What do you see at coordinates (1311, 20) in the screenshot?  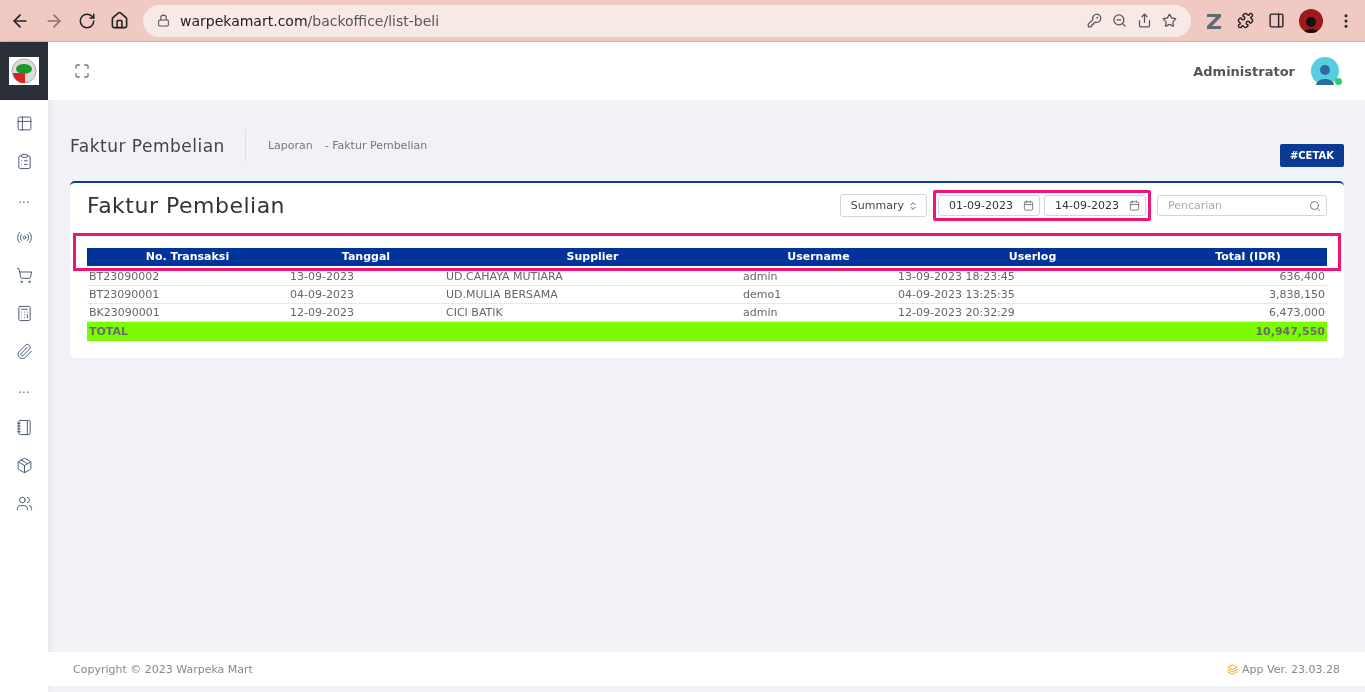 I see `profile-avatar` at bounding box center [1311, 20].